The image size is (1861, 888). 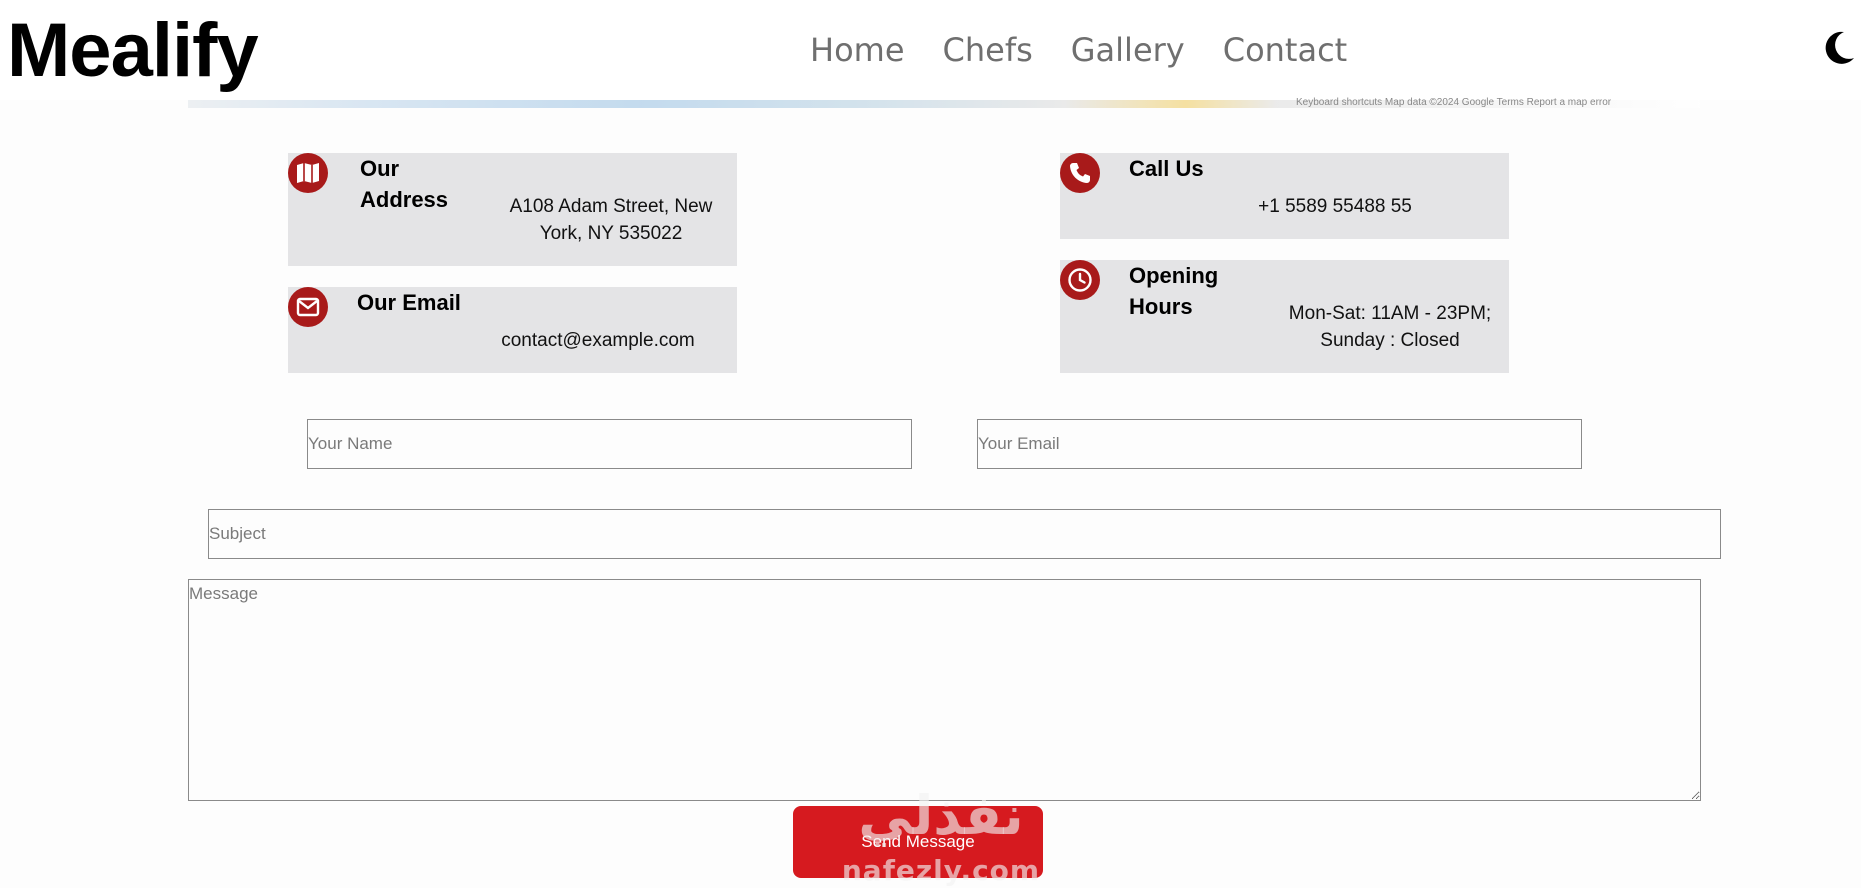 What do you see at coordinates (964, 534) in the screenshot?
I see `subject-input` at bounding box center [964, 534].